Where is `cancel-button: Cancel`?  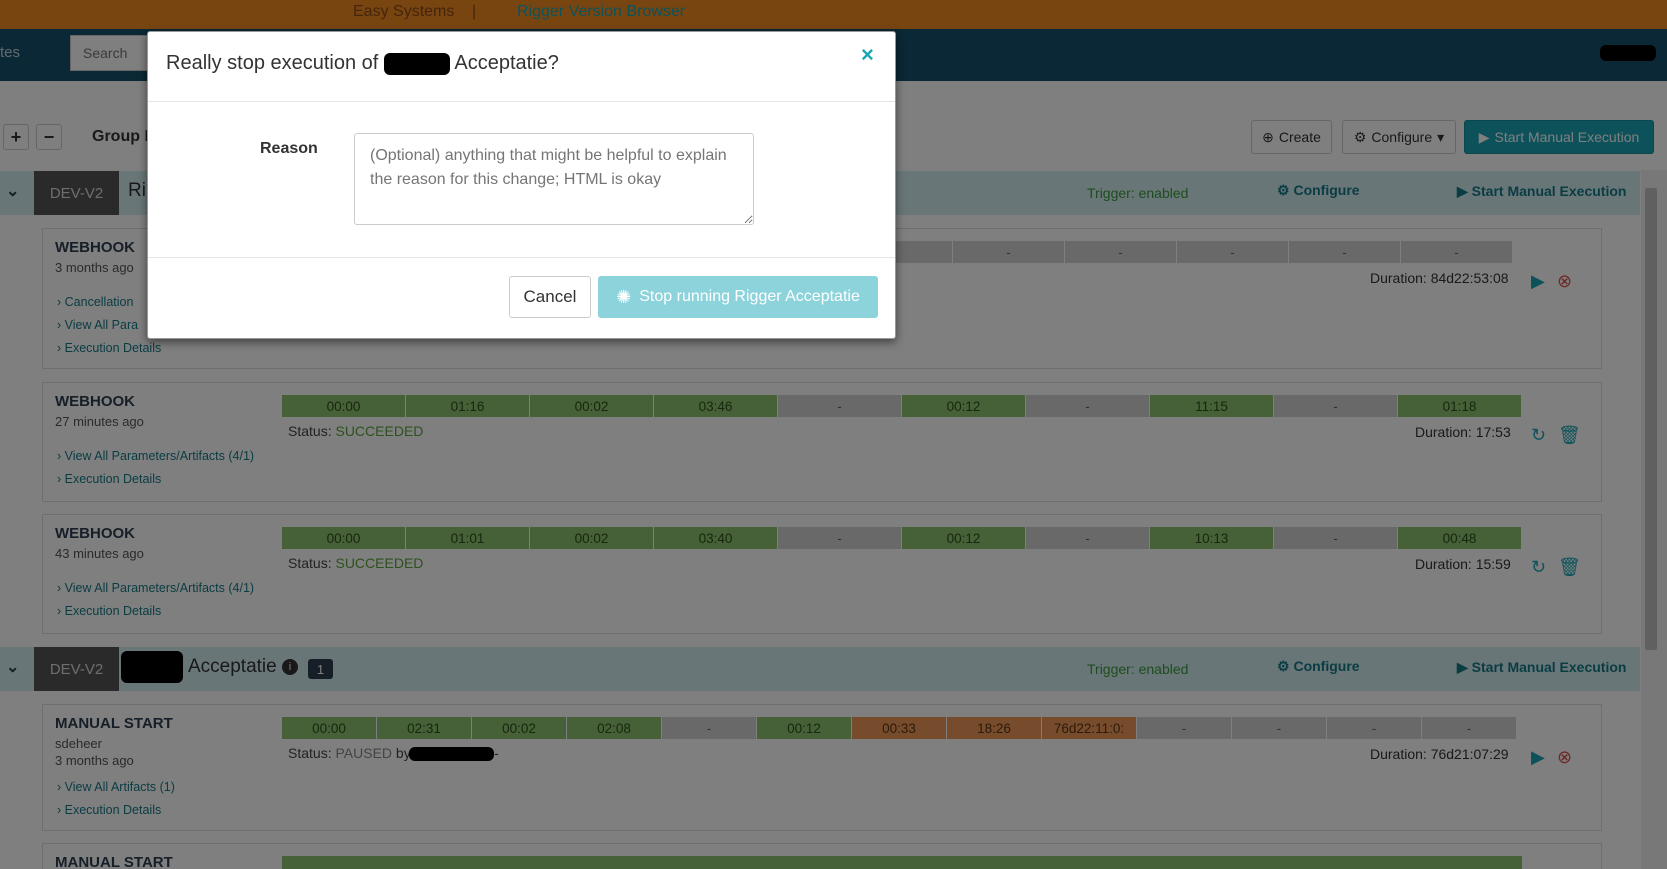 cancel-button: Cancel is located at coordinates (550, 297).